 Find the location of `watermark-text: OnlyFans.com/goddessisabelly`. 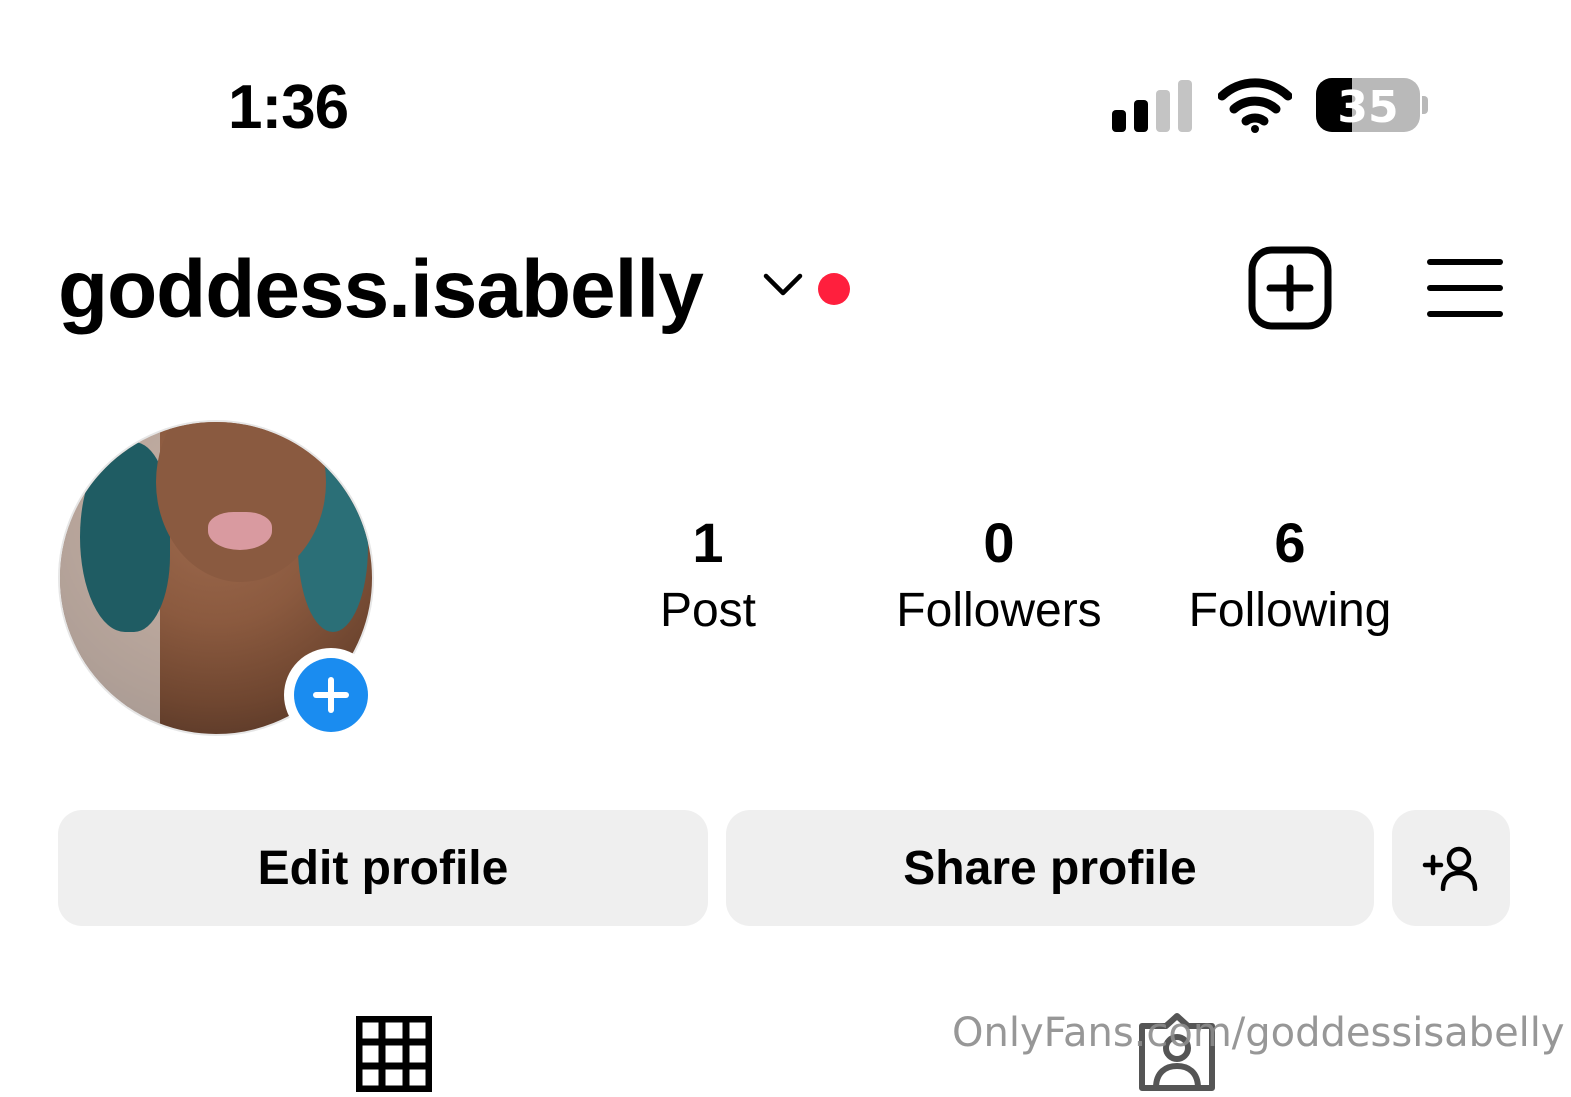

watermark-text: OnlyFans.com/goddessisabelly is located at coordinates (1258, 1033).